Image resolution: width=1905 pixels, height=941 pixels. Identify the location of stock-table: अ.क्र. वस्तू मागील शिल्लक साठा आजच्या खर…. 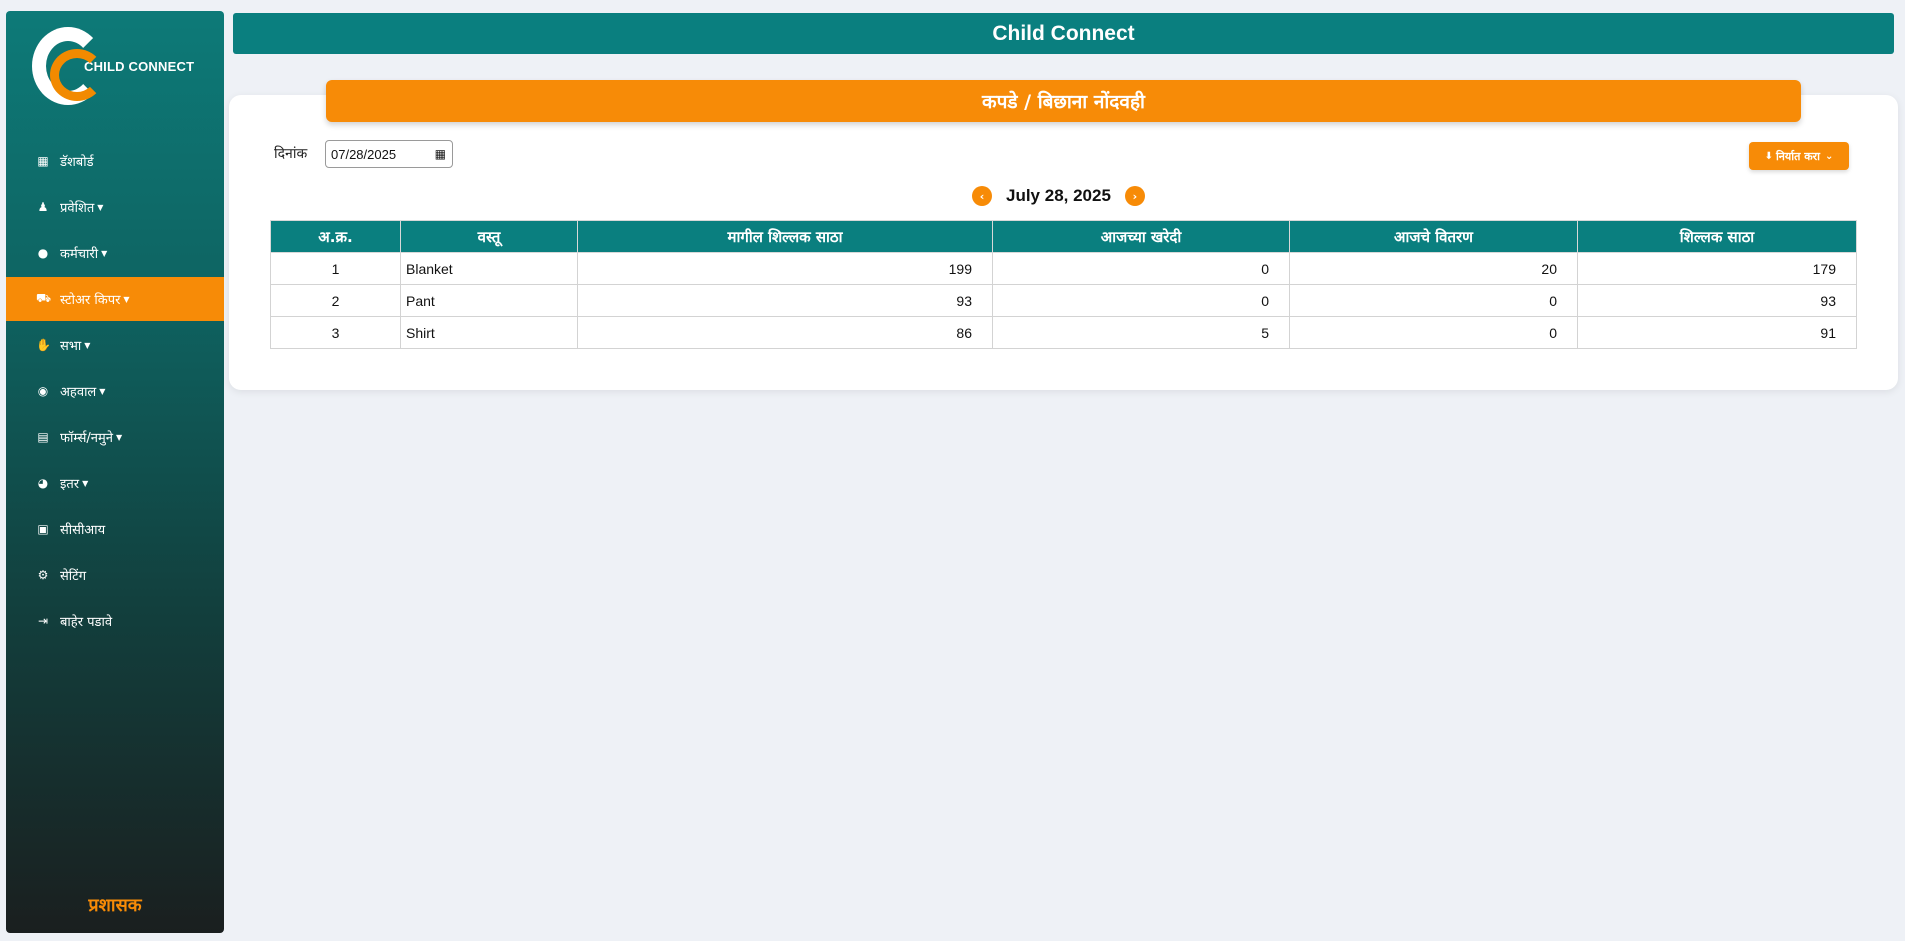
(1063, 284).